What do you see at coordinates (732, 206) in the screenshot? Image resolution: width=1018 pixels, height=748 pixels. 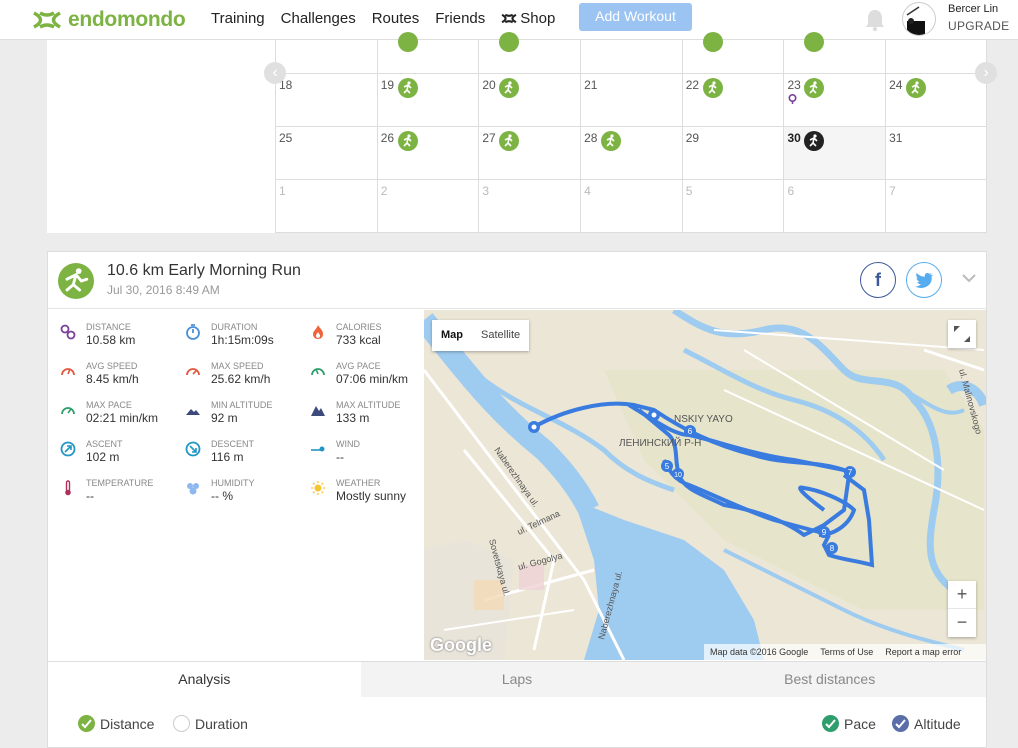 I see `calendar-day: 5` at bounding box center [732, 206].